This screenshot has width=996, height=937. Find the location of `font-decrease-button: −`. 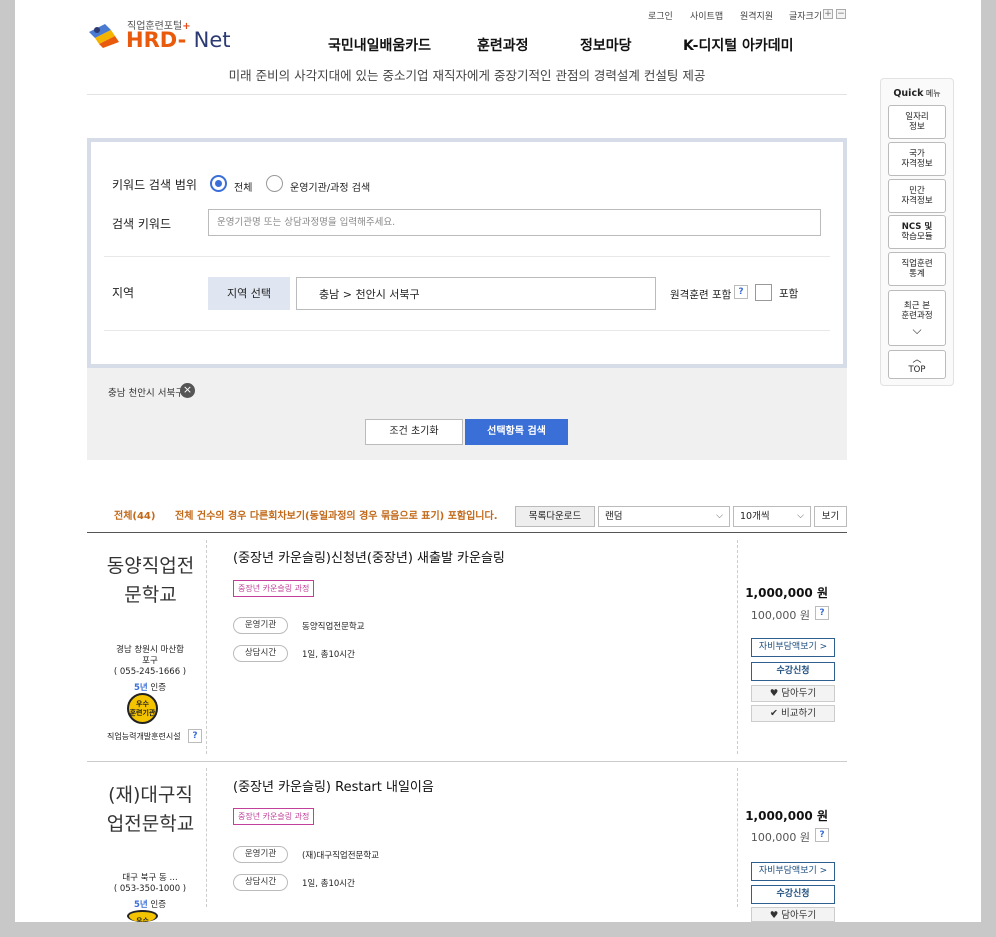

font-decrease-button: − is located at coordinates (841, 14).